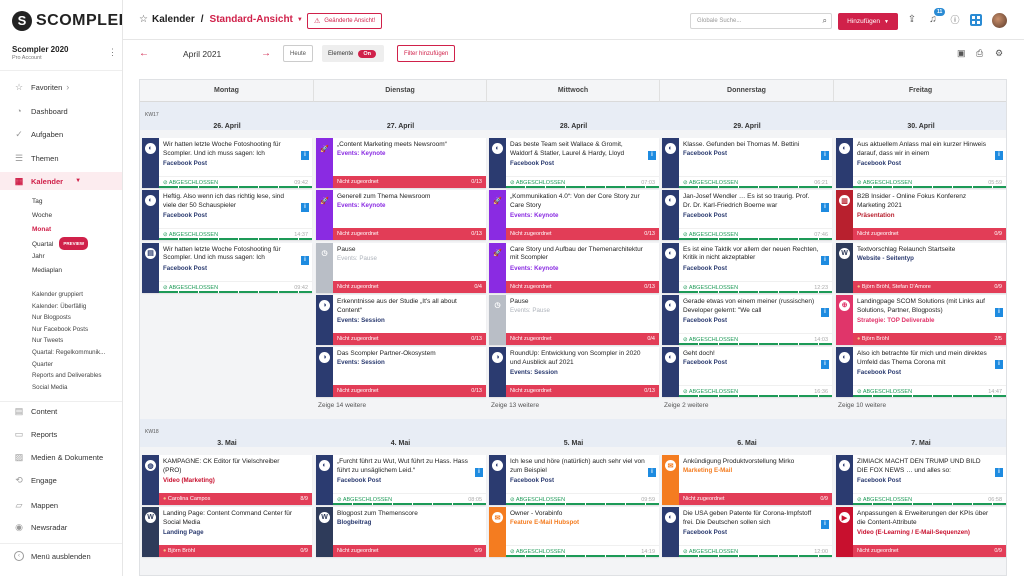 Image resolution: width=1024 pixels, height=576 pixels. Describe the element at coordinates (747, 443) in the screenshot. I see `day-date: 6. Mai` at that location.